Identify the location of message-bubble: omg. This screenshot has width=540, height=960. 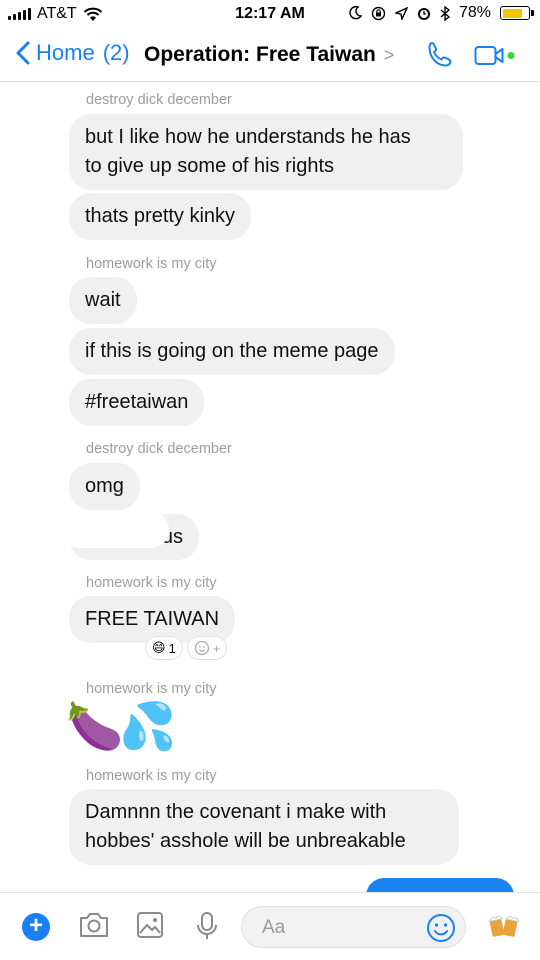
(104, 486).